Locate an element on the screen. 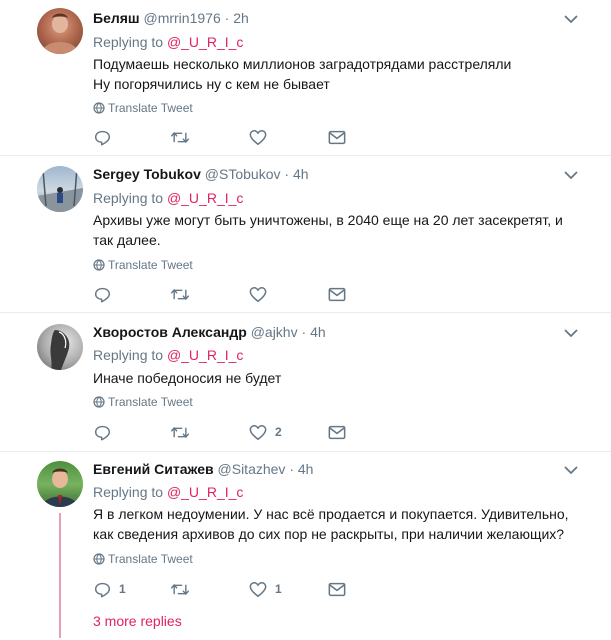 Image resolution: width=611 pixels, height=640 pixels. like-button: 1 is located at coordinates (265, 589).